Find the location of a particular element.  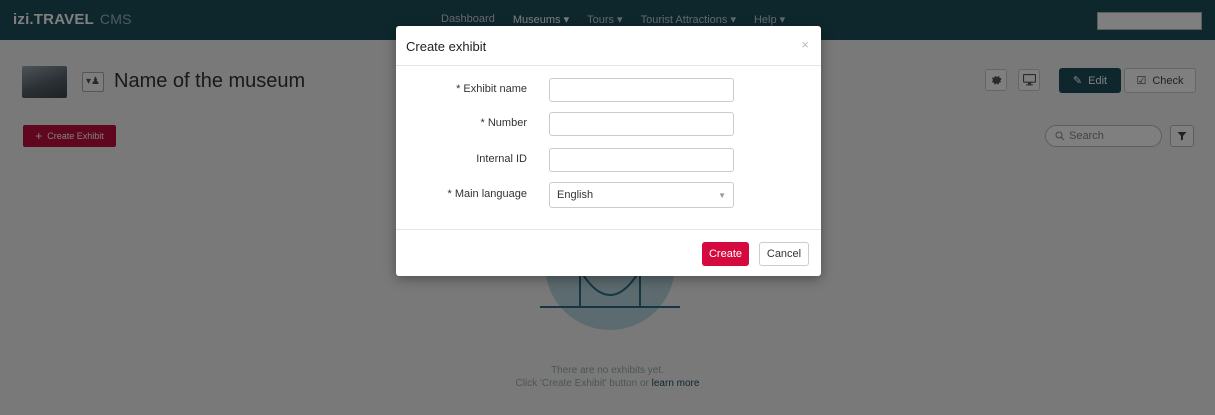

internal-id-row: Internal ID is located at coordinates (608, 160).